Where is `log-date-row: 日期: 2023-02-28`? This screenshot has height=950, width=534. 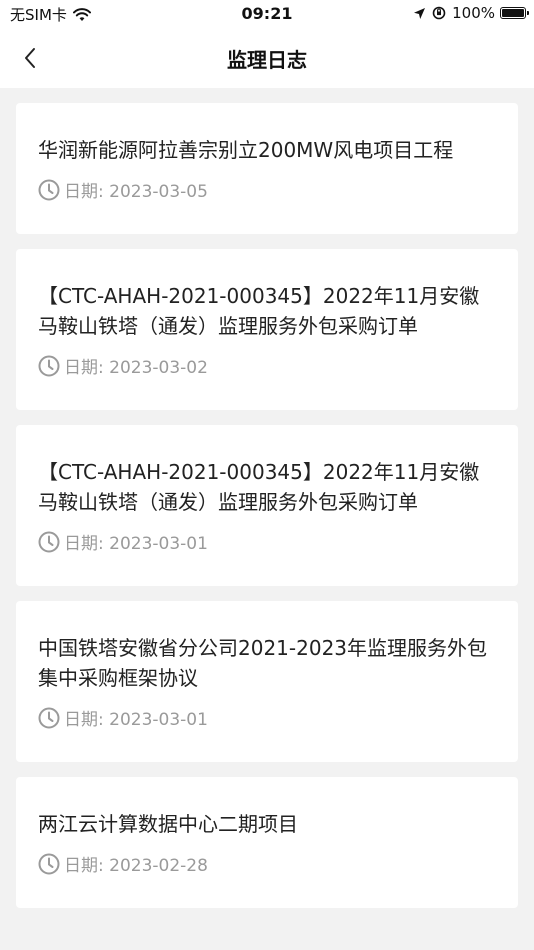
log-date-row: 日期: 2023-02-28 is located at coordinates (267, 879).